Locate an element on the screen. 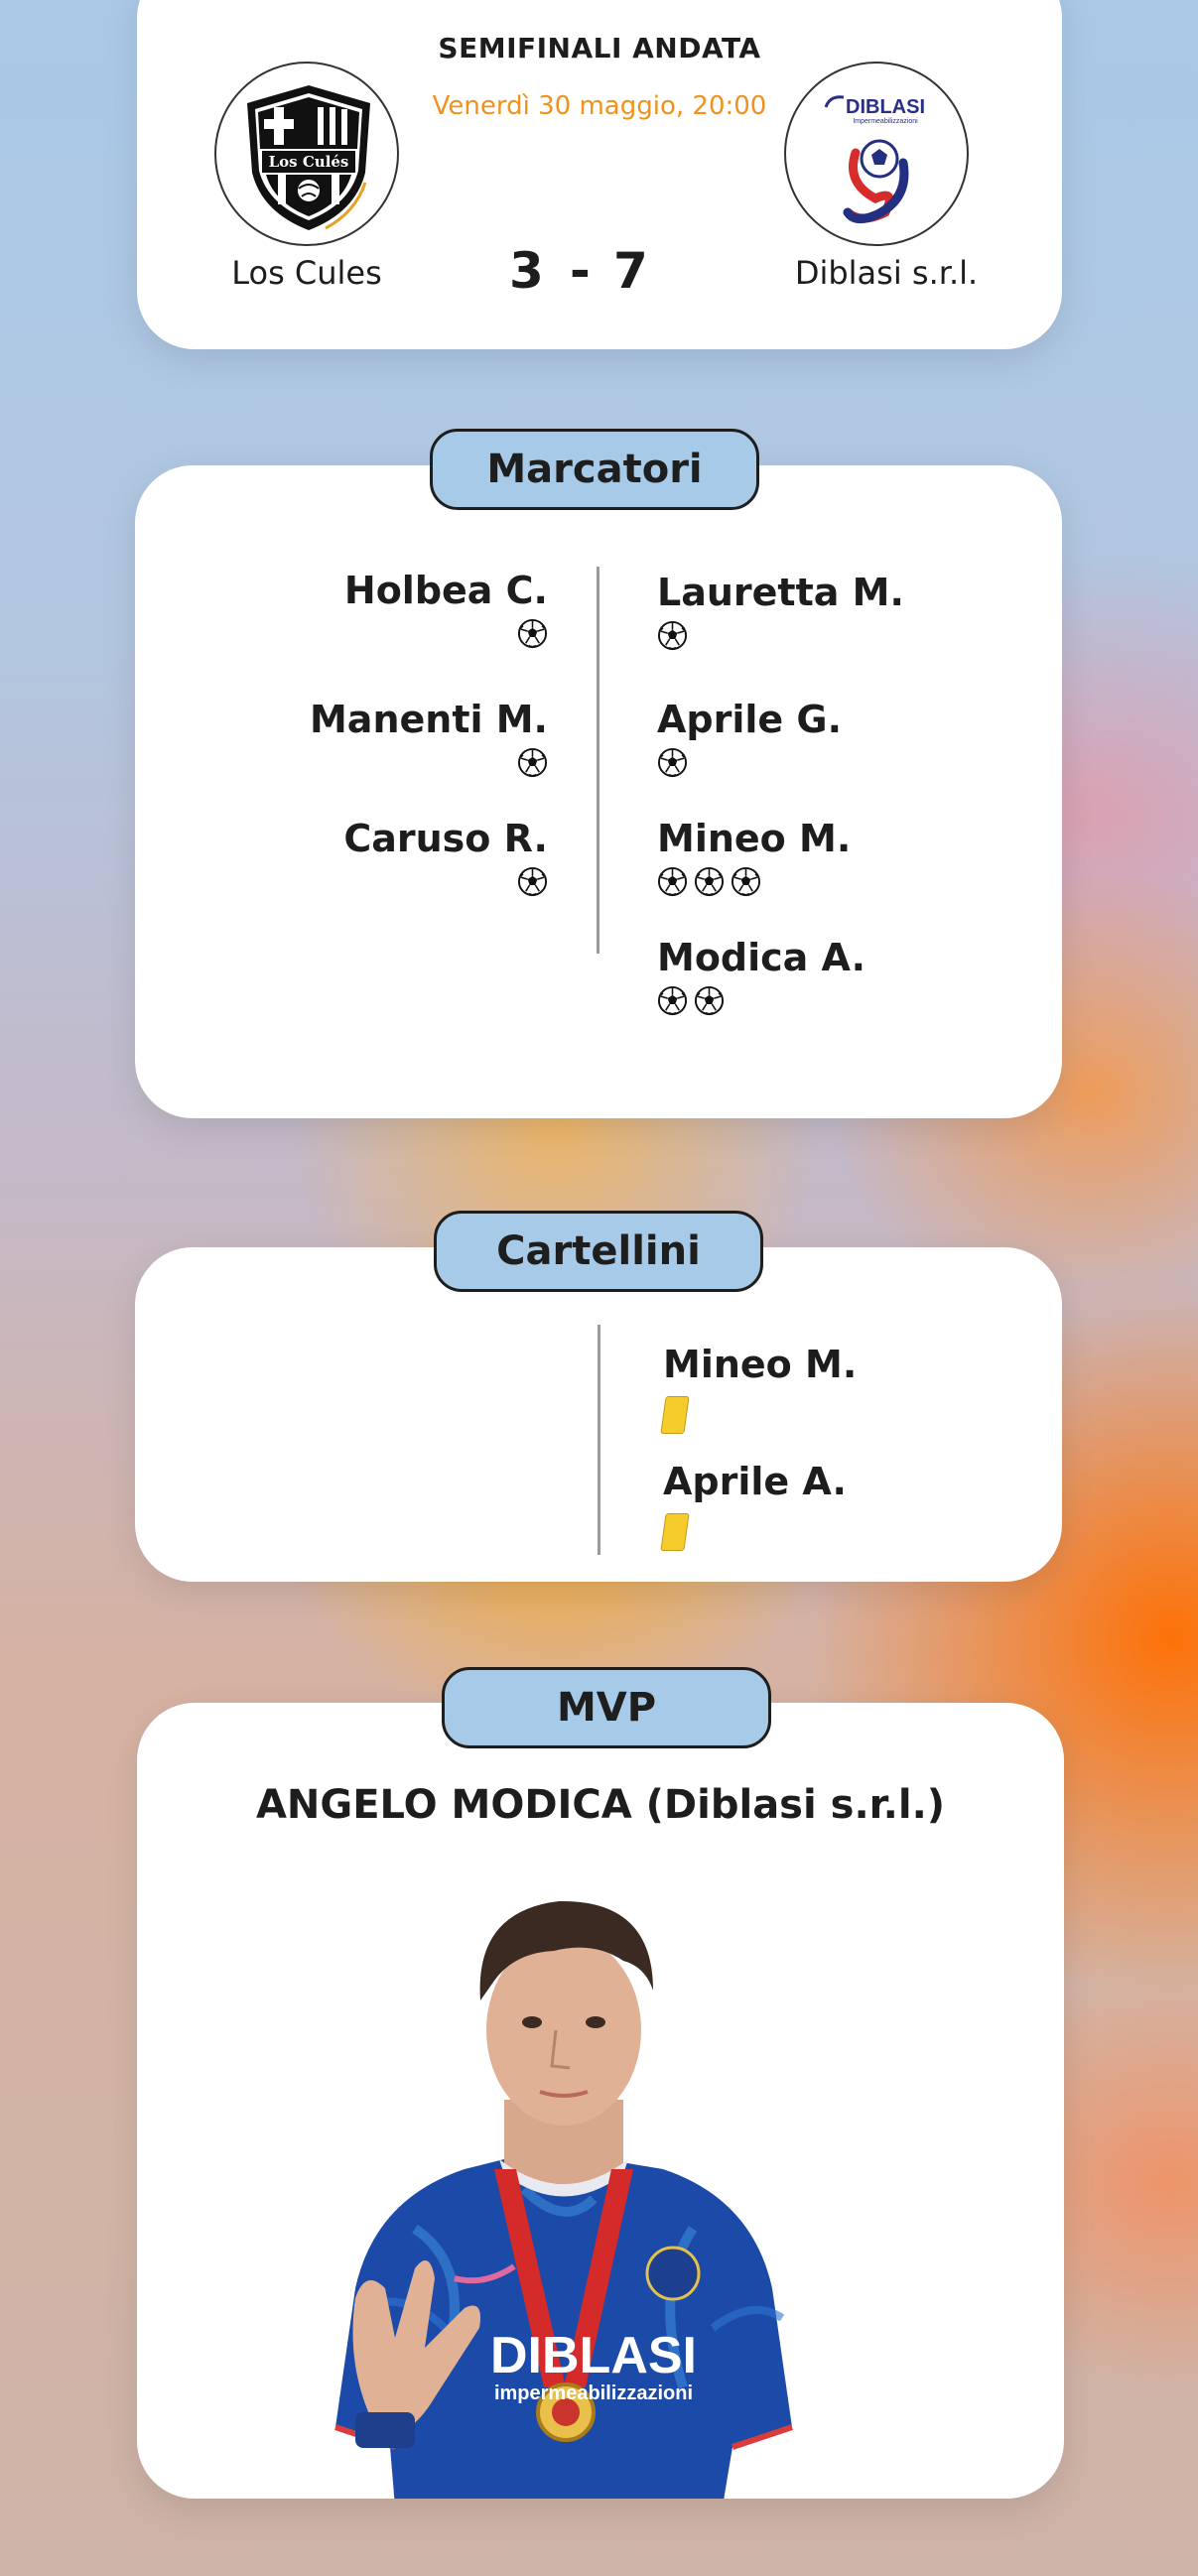 The width and height of the screenshot is (1198, 2576). card-entry: Mineo M. is located at coordinates (759, 1389).